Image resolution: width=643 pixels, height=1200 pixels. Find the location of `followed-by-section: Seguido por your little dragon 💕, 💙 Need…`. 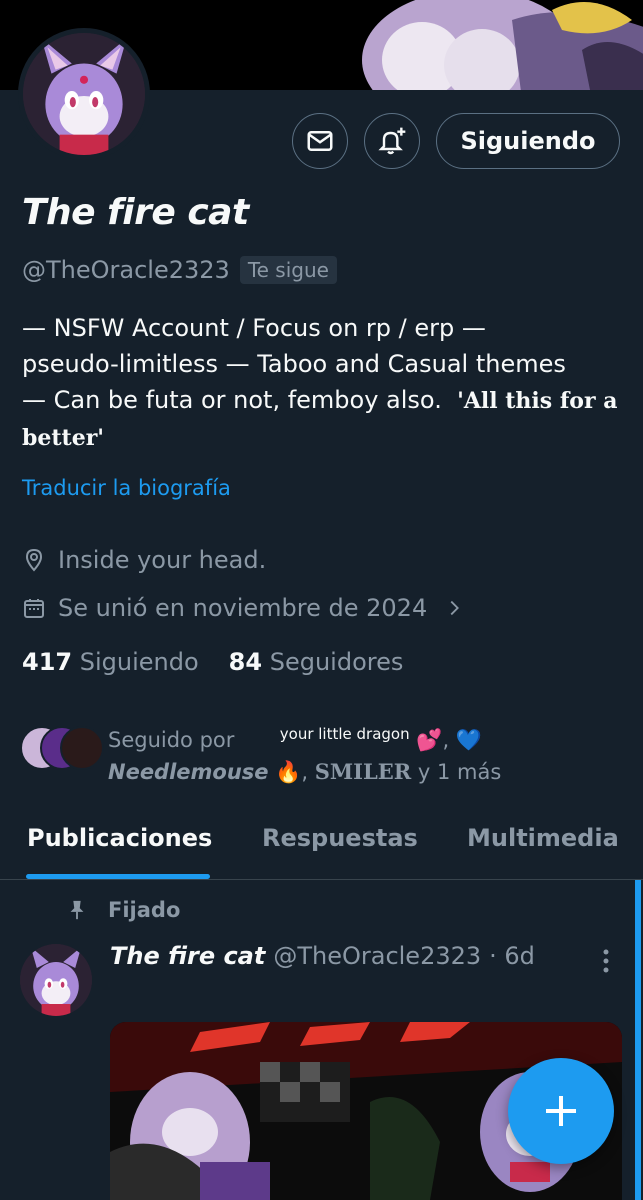

followed-by-section: Seguido por your little dragon 💕, 💙 Need… is located at coordinates (325, 751).